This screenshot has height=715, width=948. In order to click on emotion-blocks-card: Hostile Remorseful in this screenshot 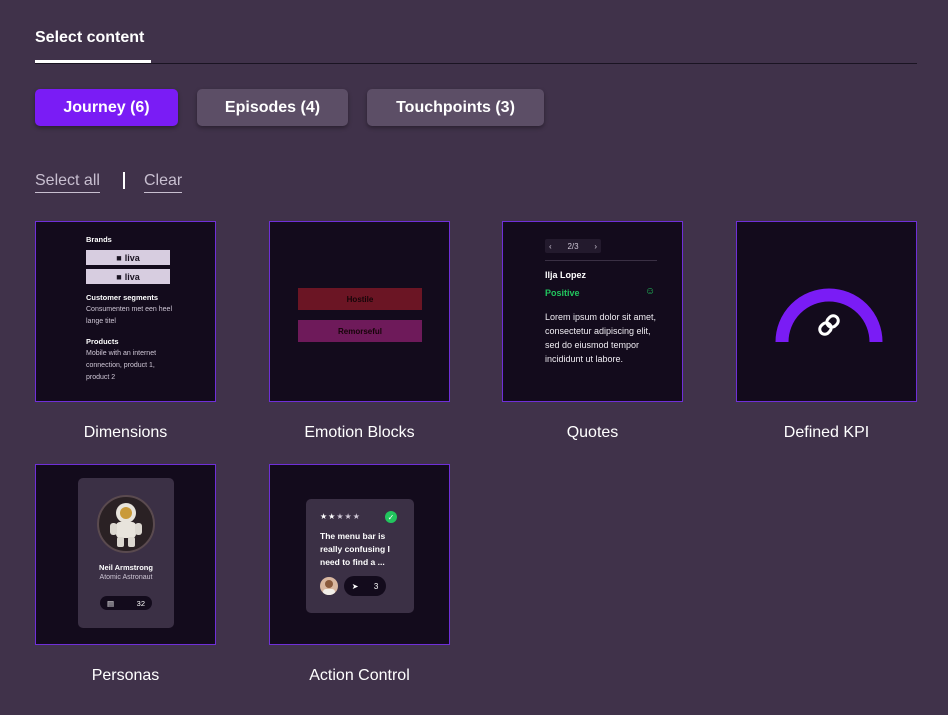, I will do `click(359, 311)`.